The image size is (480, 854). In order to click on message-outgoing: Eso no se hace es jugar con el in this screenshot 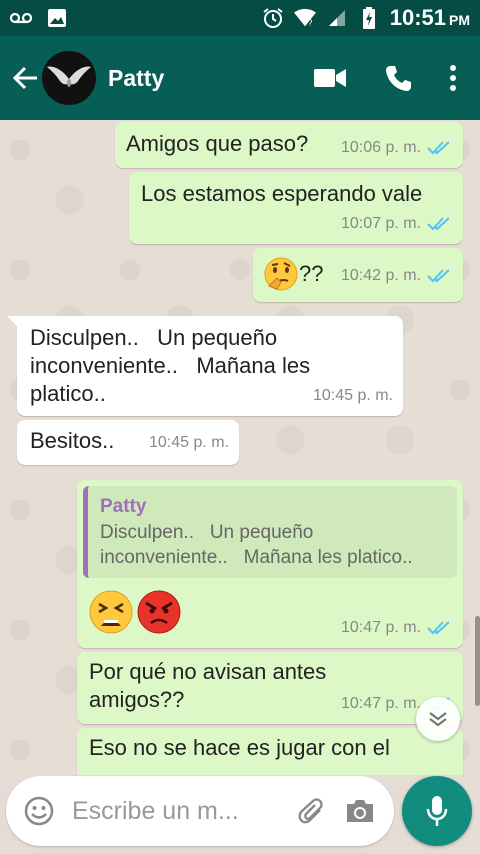, I will do `click(270, 751)`.